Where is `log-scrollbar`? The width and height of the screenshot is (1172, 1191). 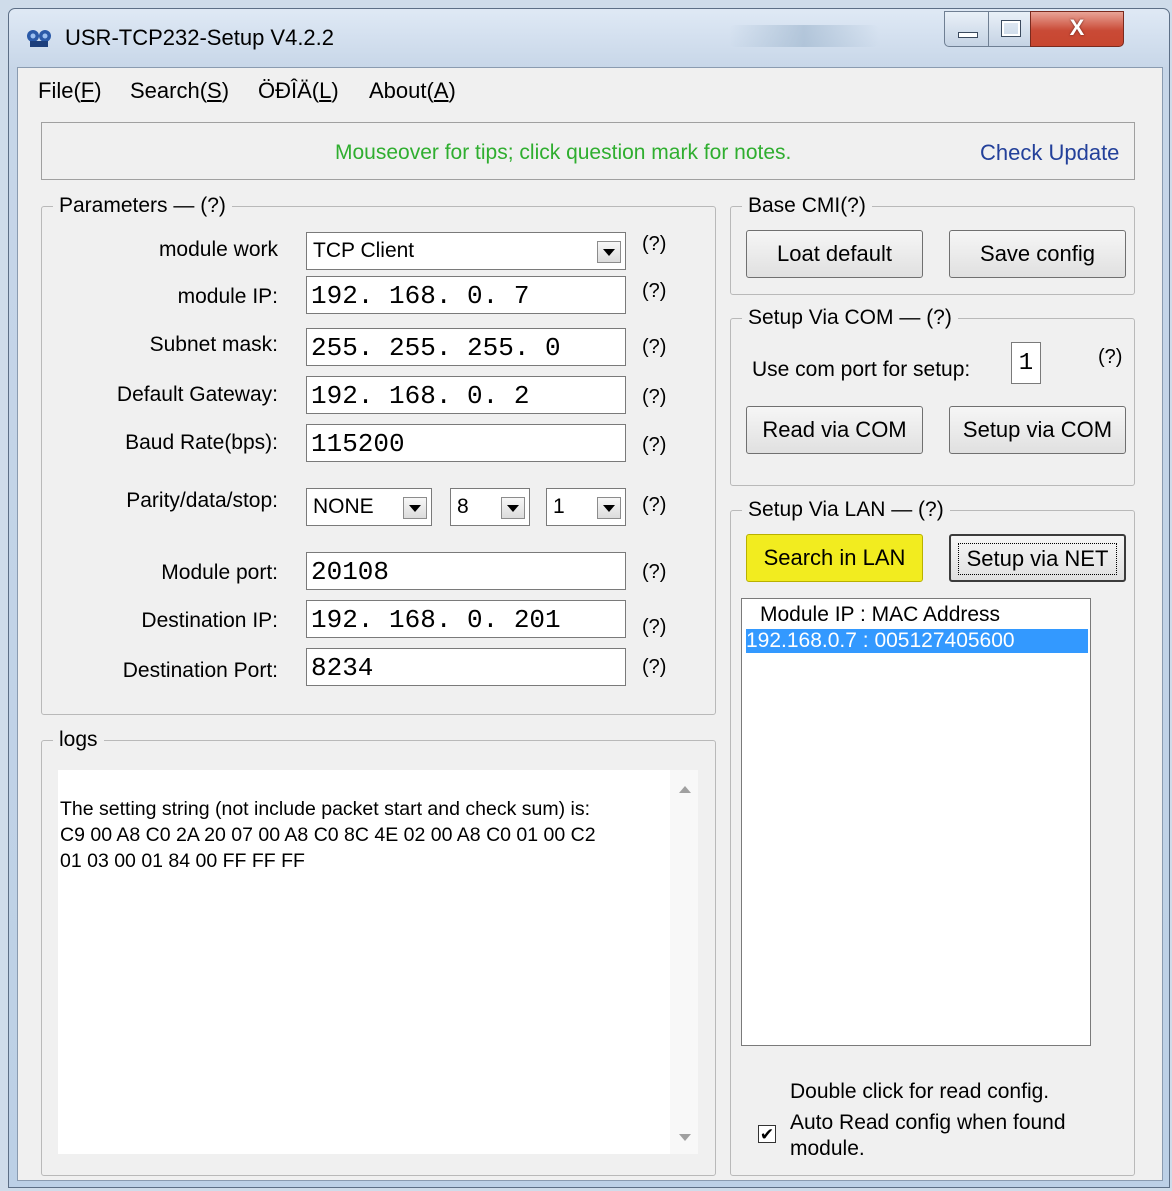
log-scrollbar is located at coordinates (684, 962).